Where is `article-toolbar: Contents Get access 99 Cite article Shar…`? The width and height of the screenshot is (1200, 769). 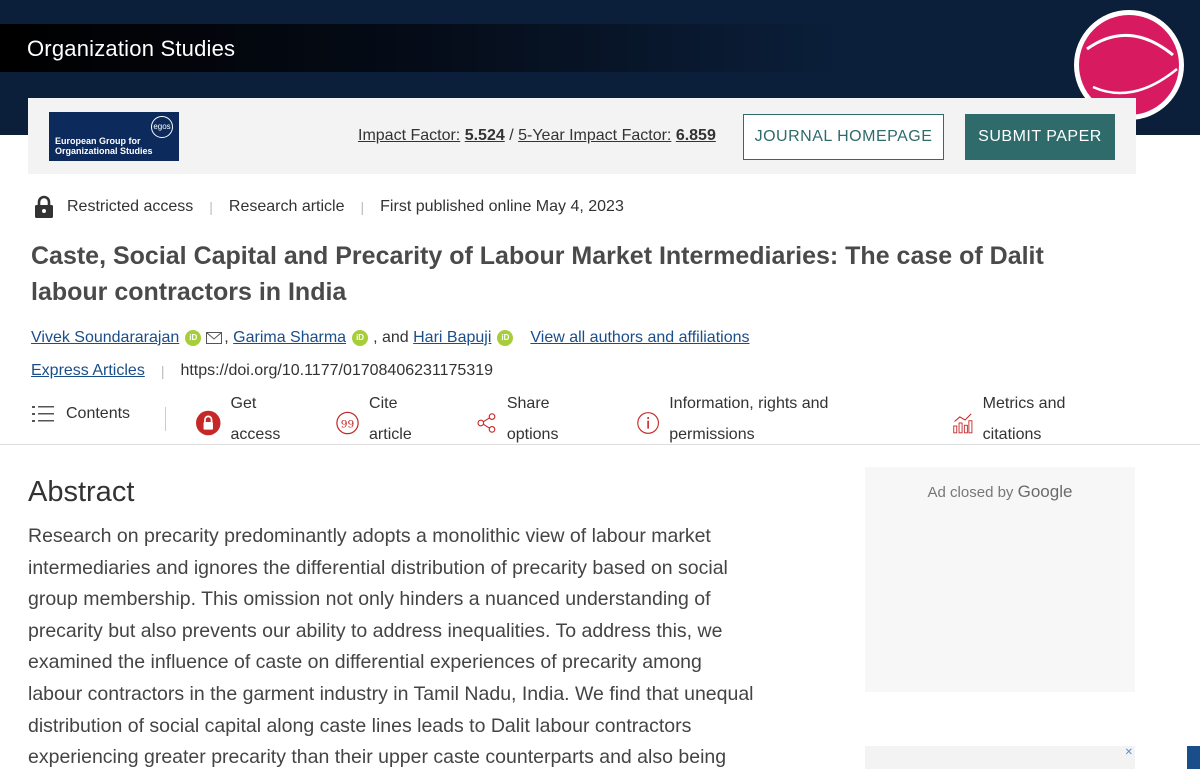
article-toolbar: Contents Get access 99 Cite article Shar… is located at coordinates (600, 419).